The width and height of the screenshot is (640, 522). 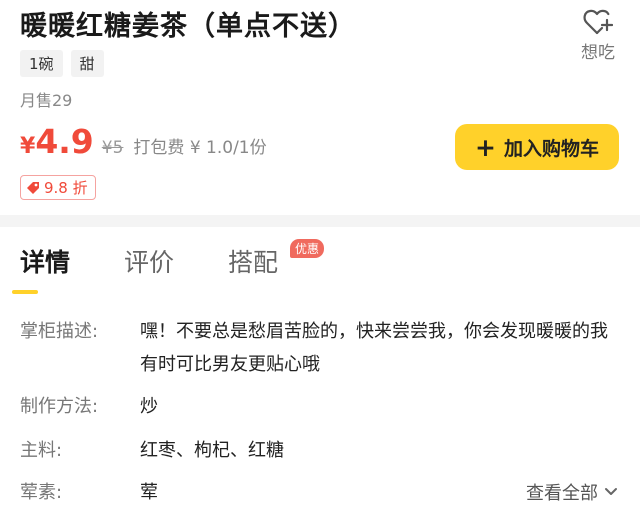 What do you see at coordinates (59, 331) in the screenshot?
I see `detail-key: 掌柜描述:` at bounding box center [59, 331].